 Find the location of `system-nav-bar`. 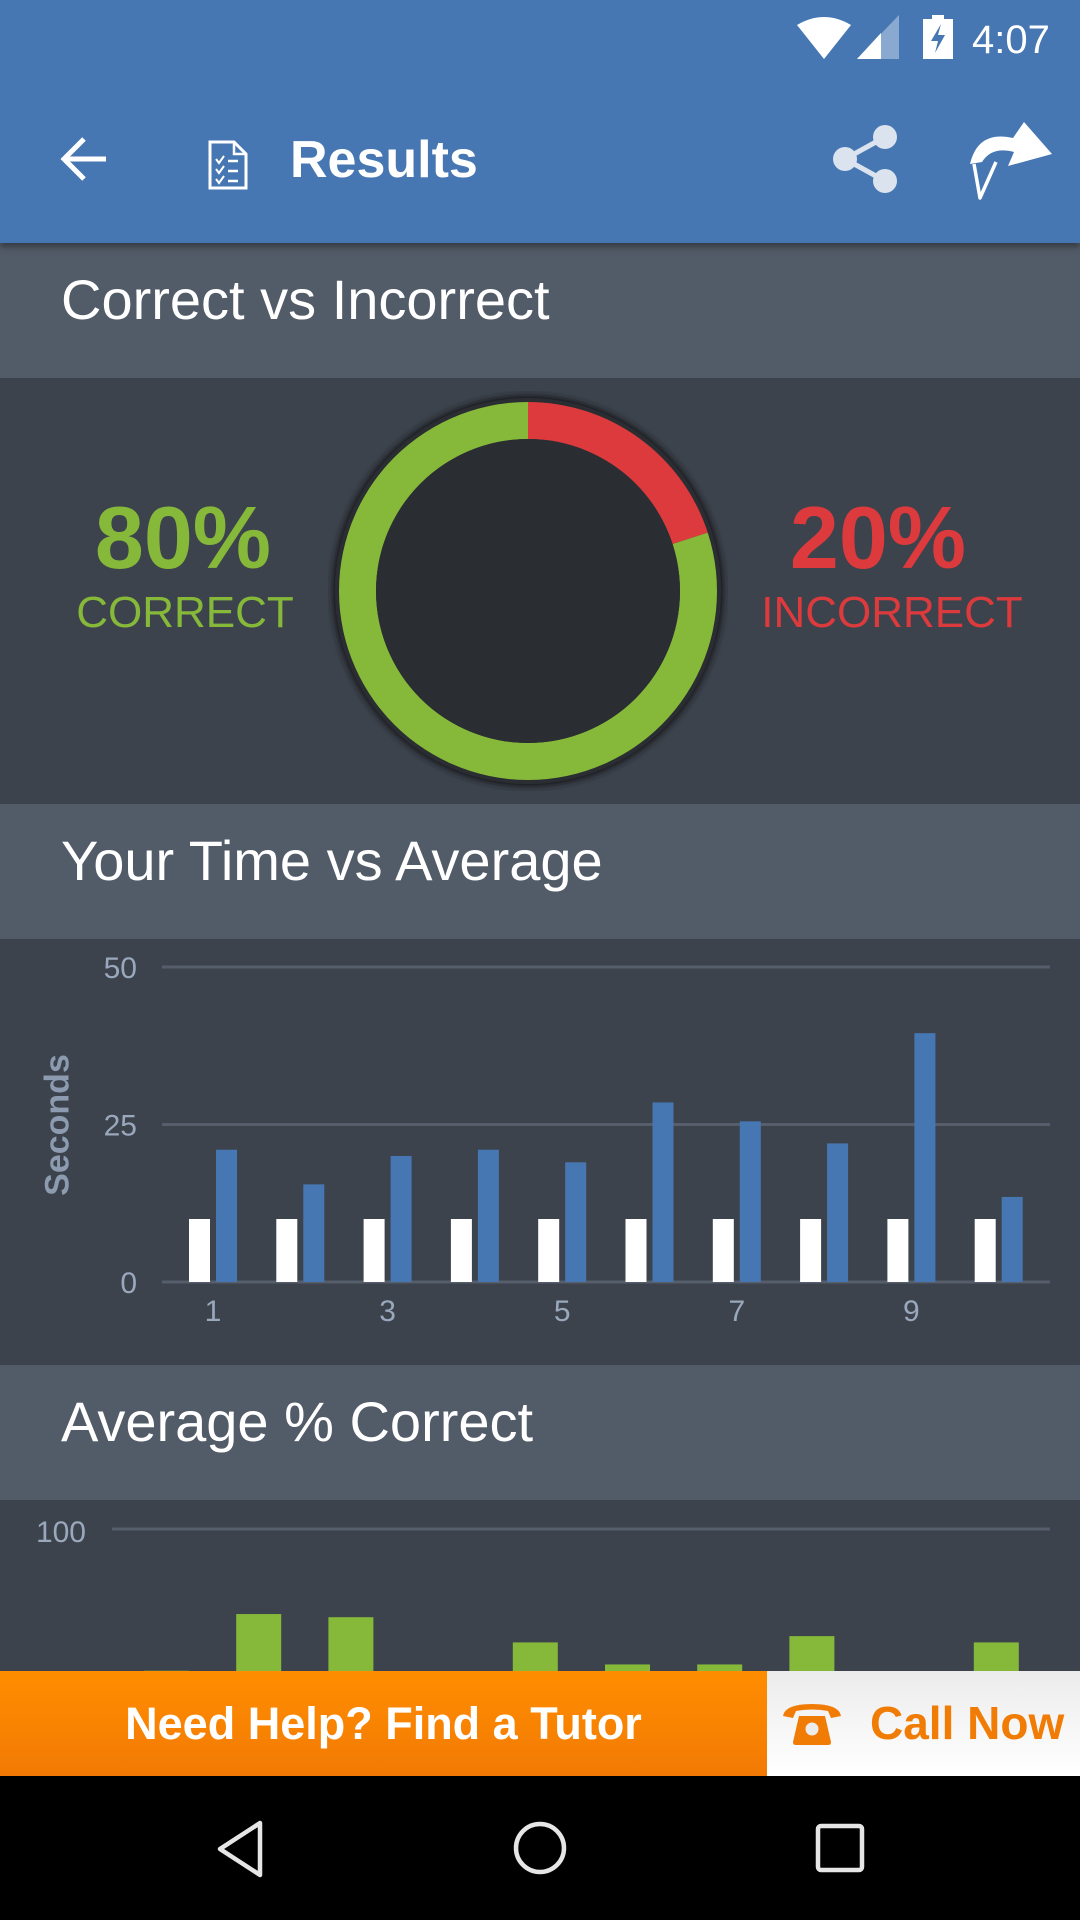

system-nav-bar is located at coordinates (540, 1848).